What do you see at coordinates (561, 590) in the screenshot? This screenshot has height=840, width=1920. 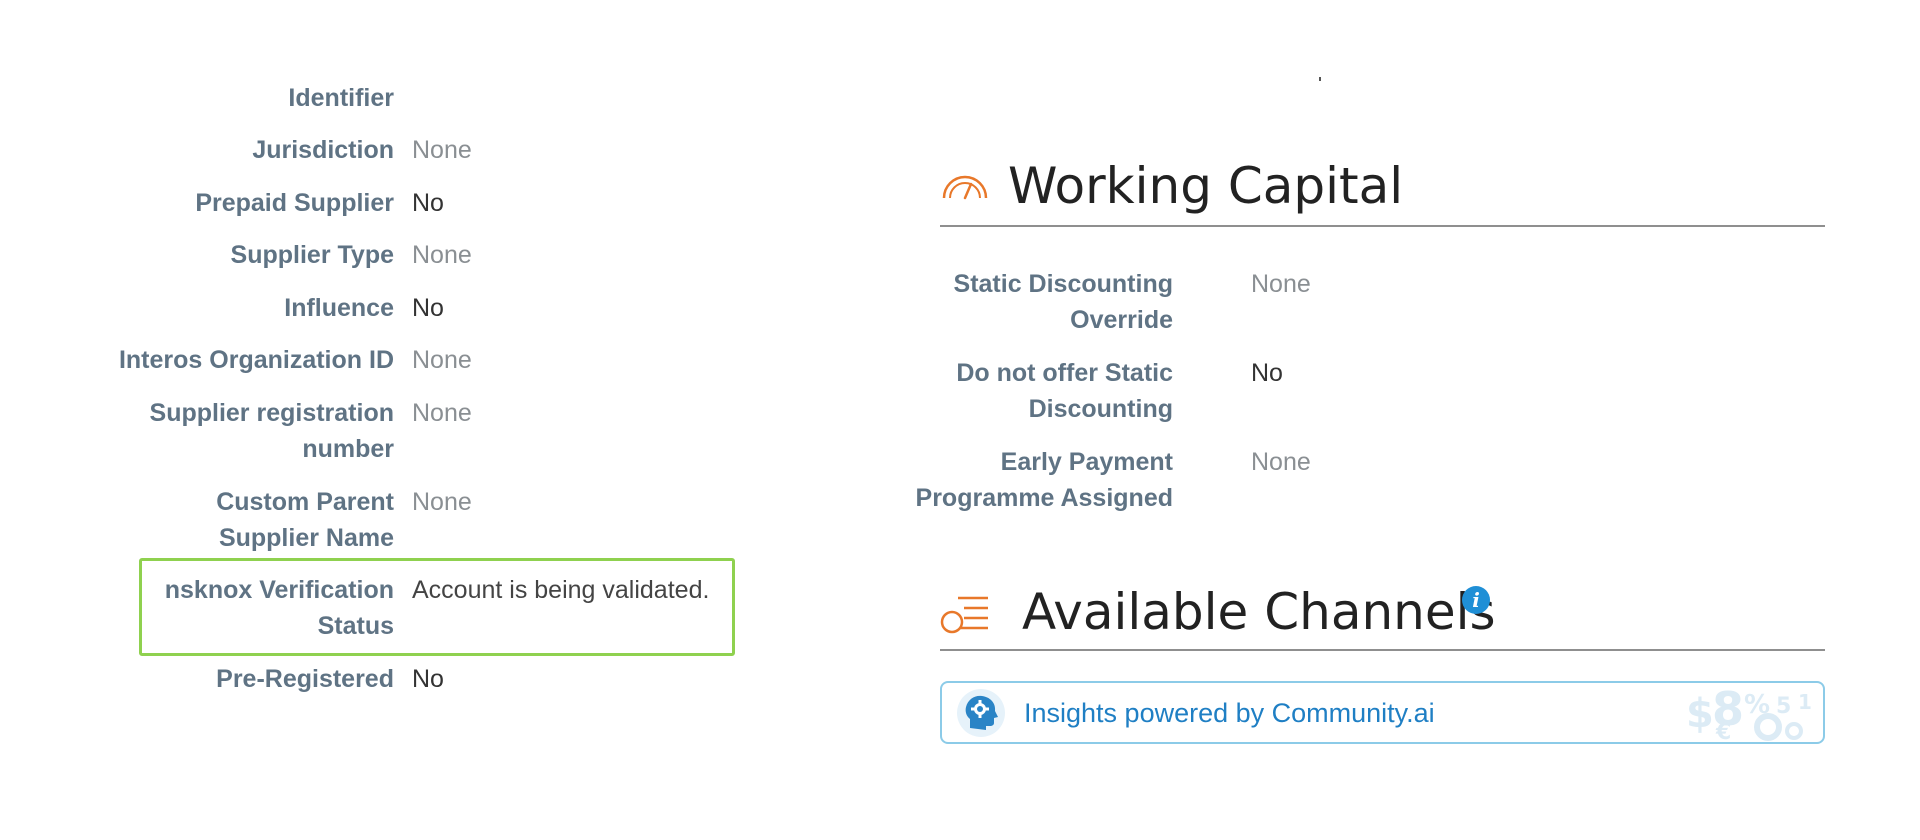 I see `field-value: Account is being validated.` at bounding box center [561, 590].